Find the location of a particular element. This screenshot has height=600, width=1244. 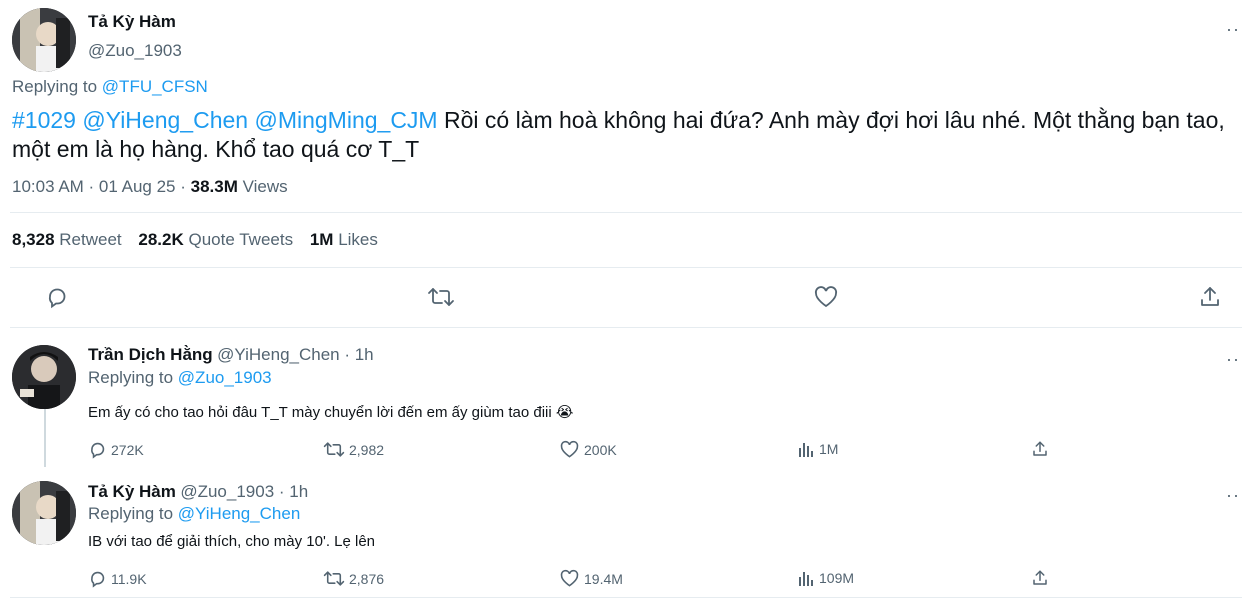

quotes-stat: 28.2K Quote Tweets is located at coordinates (215, 239).